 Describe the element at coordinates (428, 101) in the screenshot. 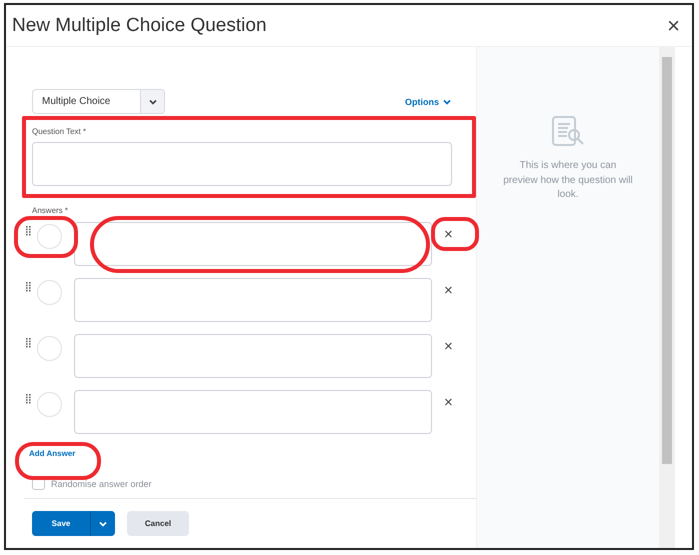

I see `options-link: Options` at that location.